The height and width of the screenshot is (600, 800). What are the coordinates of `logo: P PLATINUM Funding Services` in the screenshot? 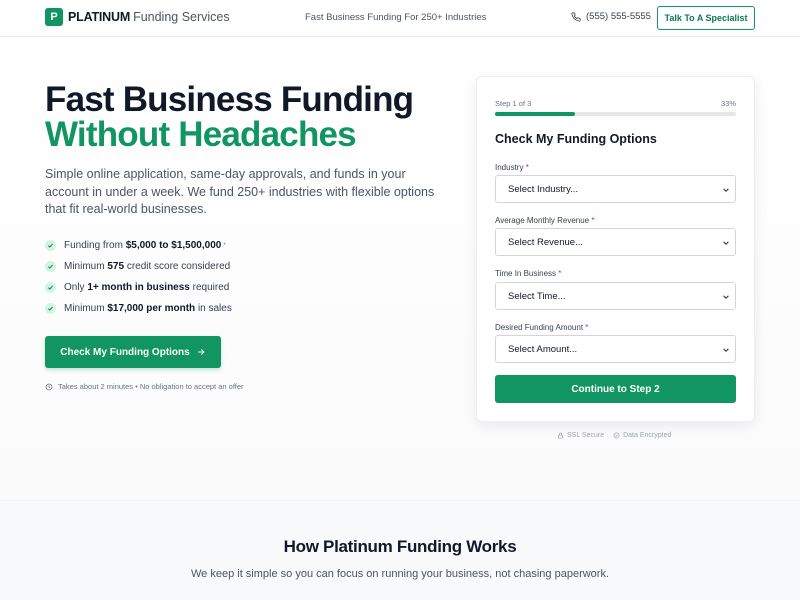 It's located at (137, 17).